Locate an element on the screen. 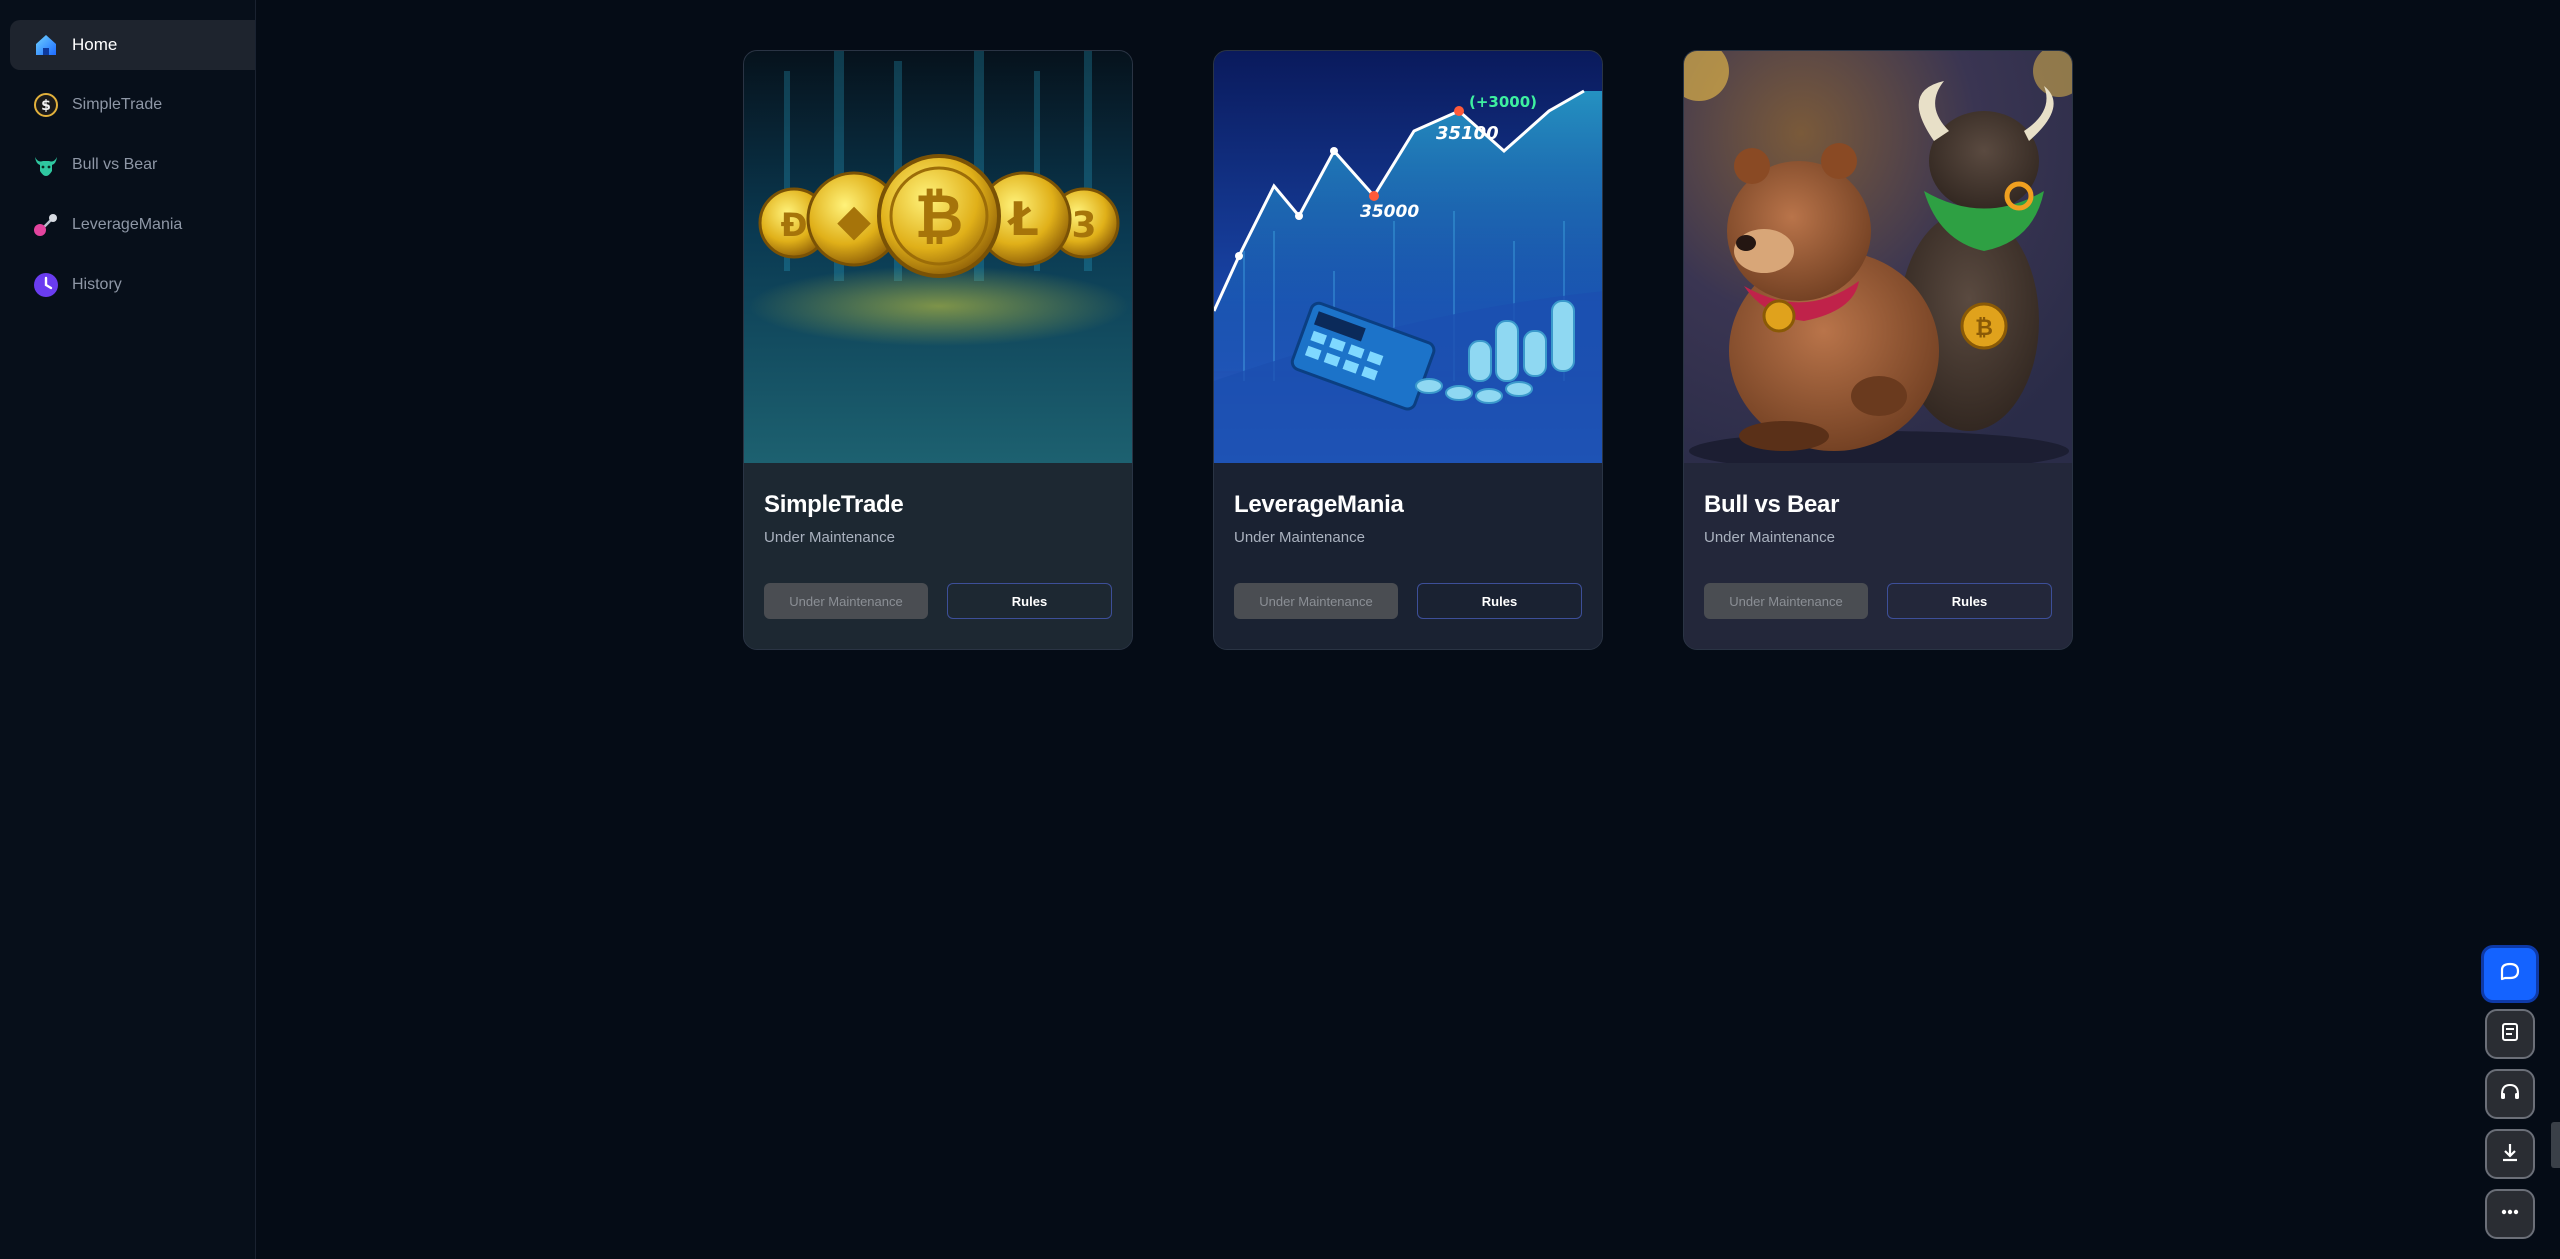  card-title: LeverageMania is located at coordinates (1319, 504).